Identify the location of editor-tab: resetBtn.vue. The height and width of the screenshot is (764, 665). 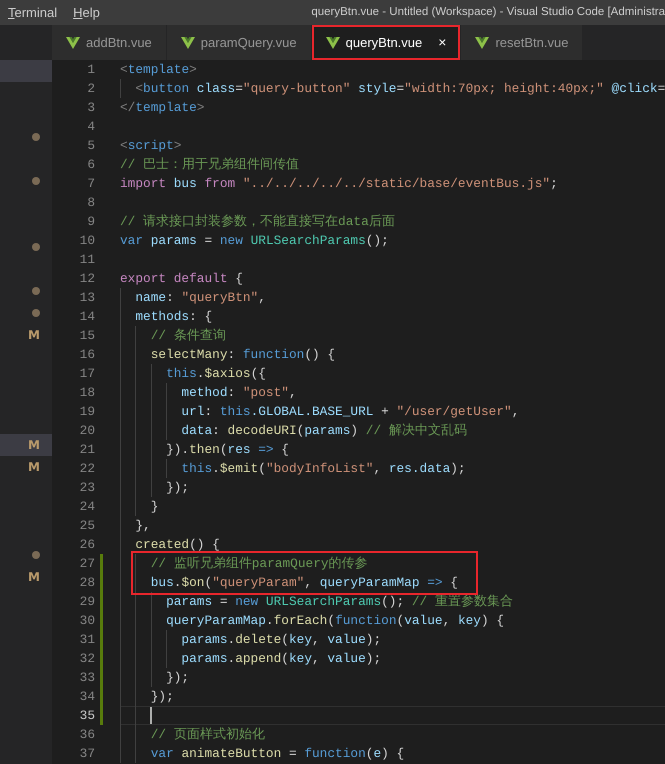
(522, 42).